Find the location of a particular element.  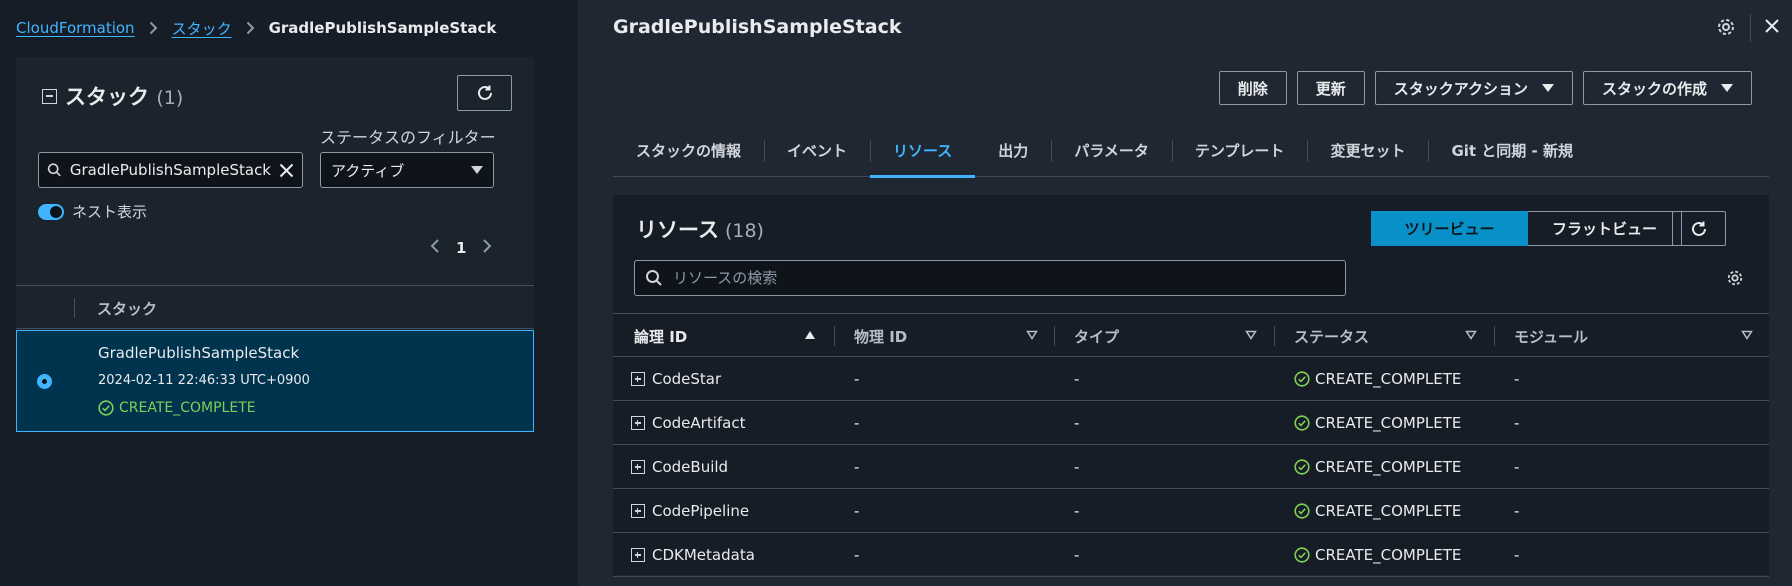

flat-view-button: フラットビュー is located at coordinates (1605, 228).